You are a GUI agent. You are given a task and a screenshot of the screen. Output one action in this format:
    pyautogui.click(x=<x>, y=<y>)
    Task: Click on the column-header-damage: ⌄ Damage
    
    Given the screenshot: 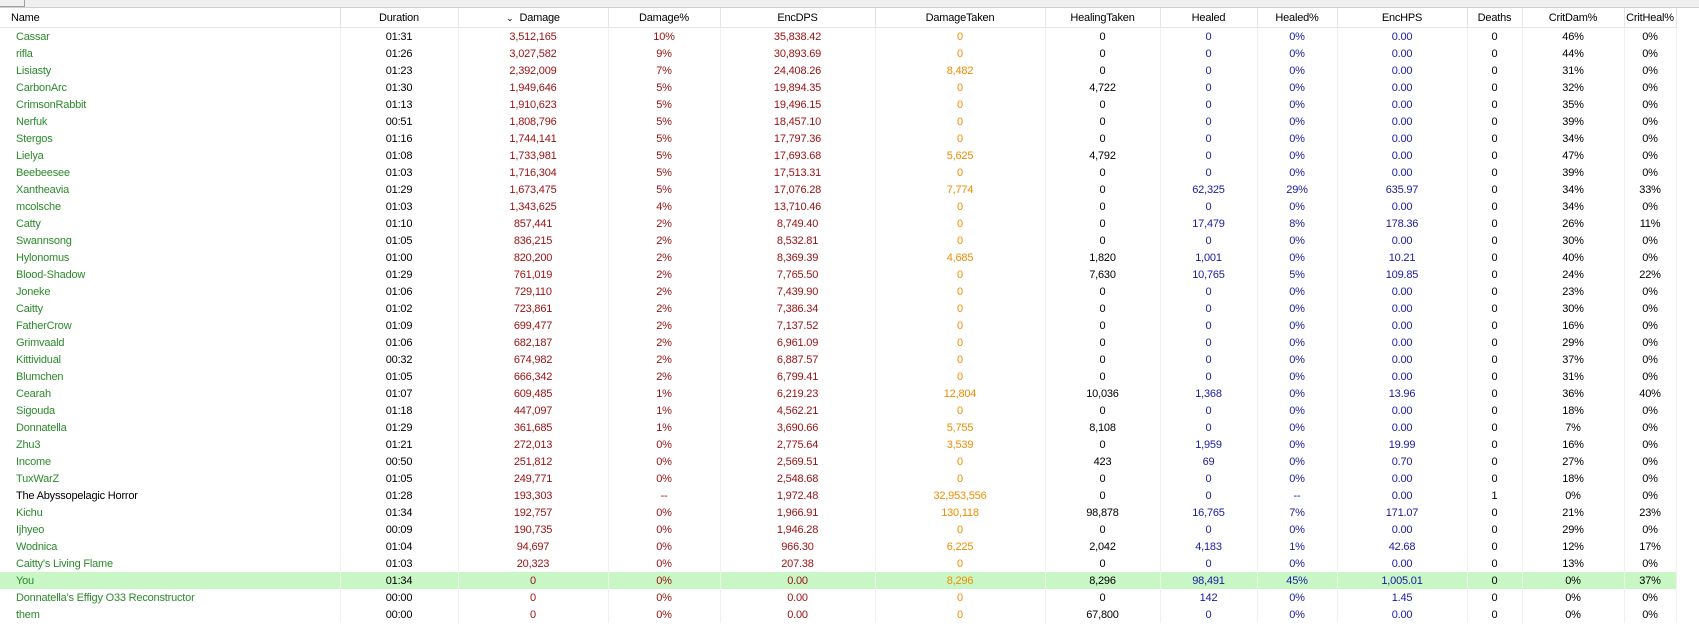 What is the action you would take?
    pyautogui.click(x=533, y=18)
    